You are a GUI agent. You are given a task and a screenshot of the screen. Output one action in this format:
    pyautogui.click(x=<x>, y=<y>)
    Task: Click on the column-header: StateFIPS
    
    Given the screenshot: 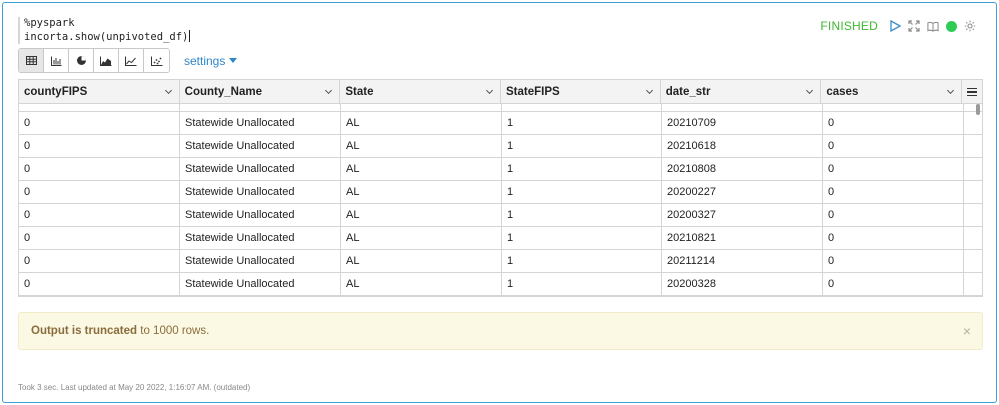 What is the action you would take?
    pyautogui.click(x=581, y=92)
    